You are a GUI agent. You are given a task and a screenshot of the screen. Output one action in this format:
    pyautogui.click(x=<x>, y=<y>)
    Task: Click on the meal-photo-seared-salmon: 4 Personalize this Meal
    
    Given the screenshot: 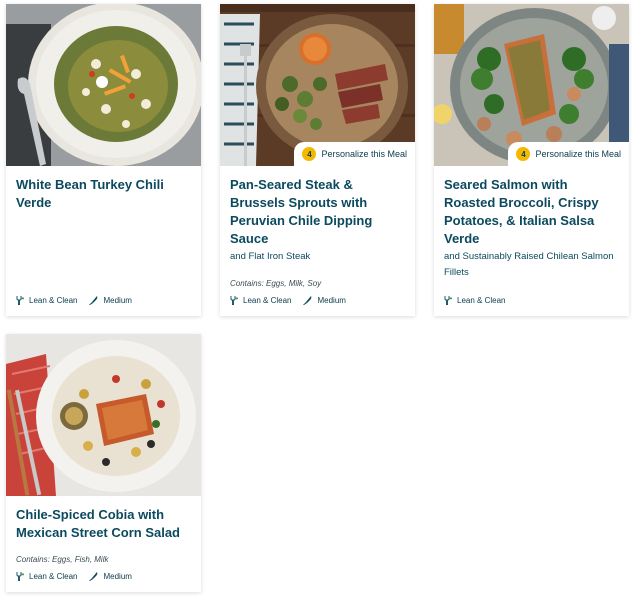 What is the action you would take?
    pyautogui.click(x=531, y=85)
    